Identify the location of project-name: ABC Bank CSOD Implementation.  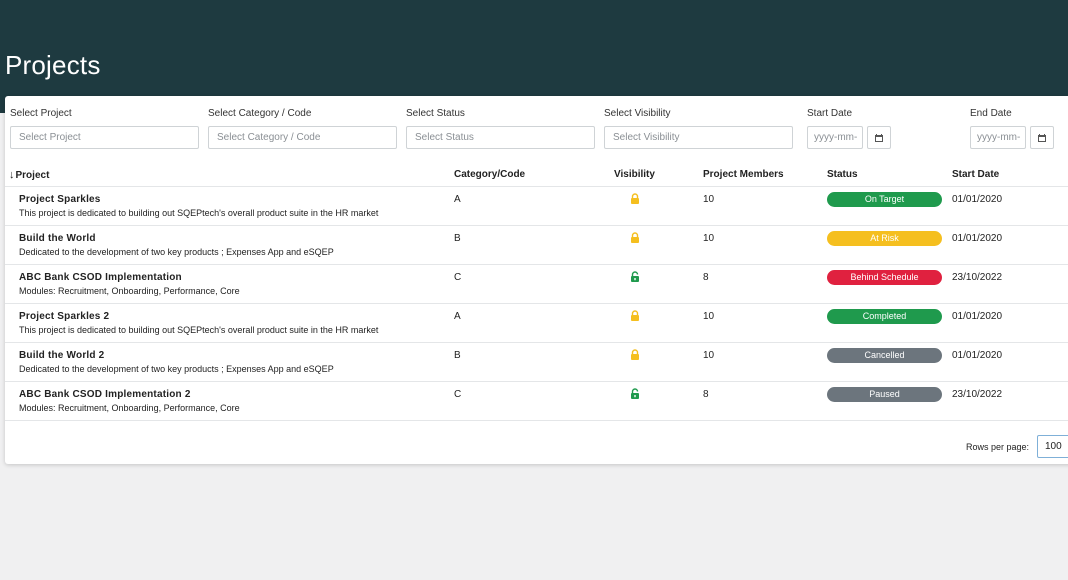
(100, 277).